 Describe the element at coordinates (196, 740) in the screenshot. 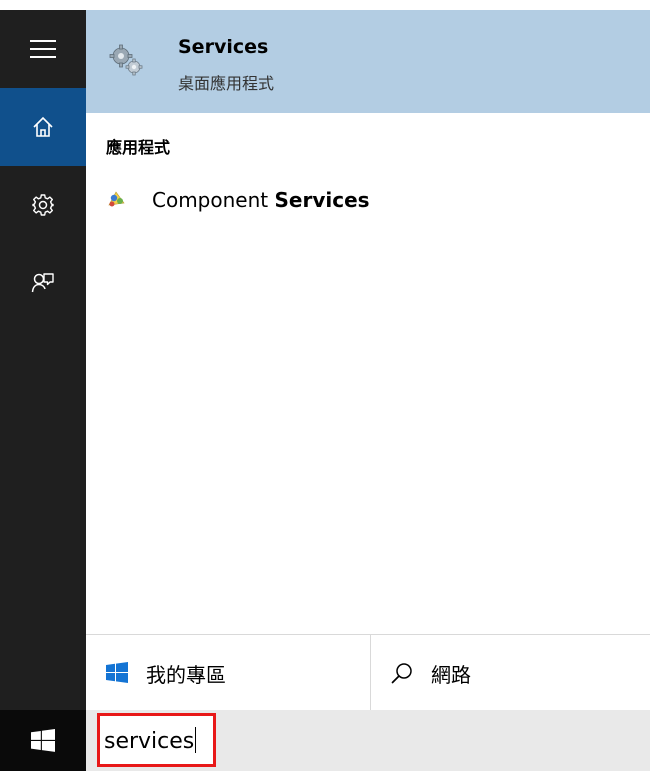

I see `text-caret` at that location.